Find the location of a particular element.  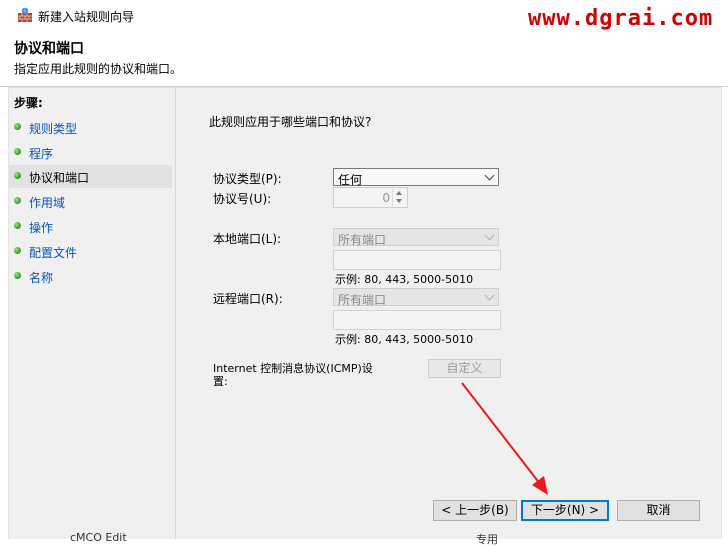

page-subtitle: 指定应用此规则的协议和端口。 is located at coordinates (98, 69).